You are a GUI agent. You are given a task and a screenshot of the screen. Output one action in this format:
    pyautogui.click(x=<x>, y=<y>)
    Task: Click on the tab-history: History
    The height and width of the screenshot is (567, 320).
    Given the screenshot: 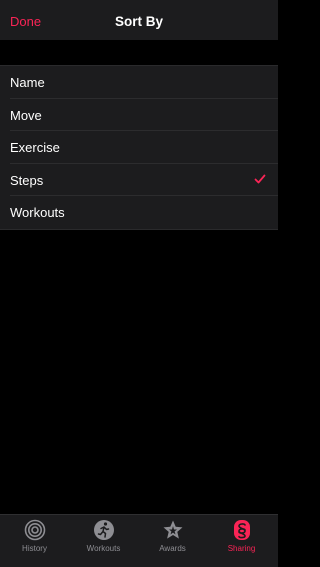 What is the action you would take?
    pyautogui.click(x=34, y=542)
    